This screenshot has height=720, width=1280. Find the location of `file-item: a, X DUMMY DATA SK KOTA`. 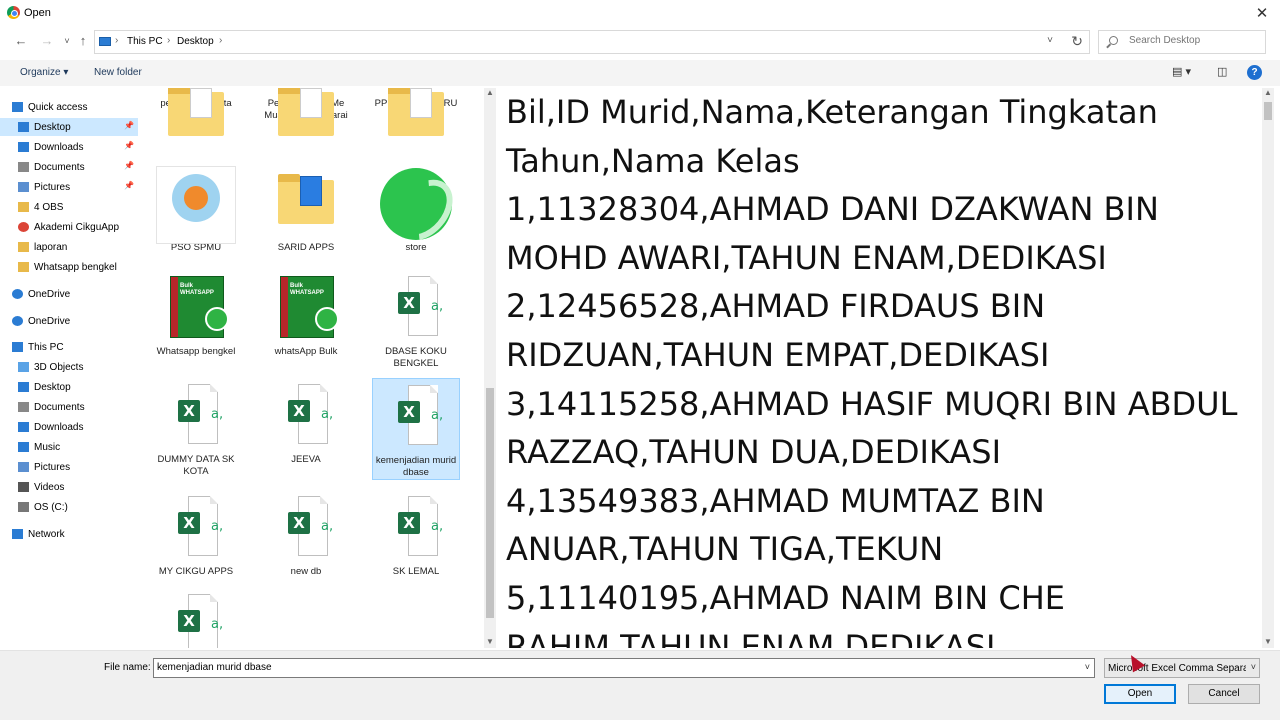

file-item: a, X DUMMY DATA SK KOTA is located at coordinates (196, 428).